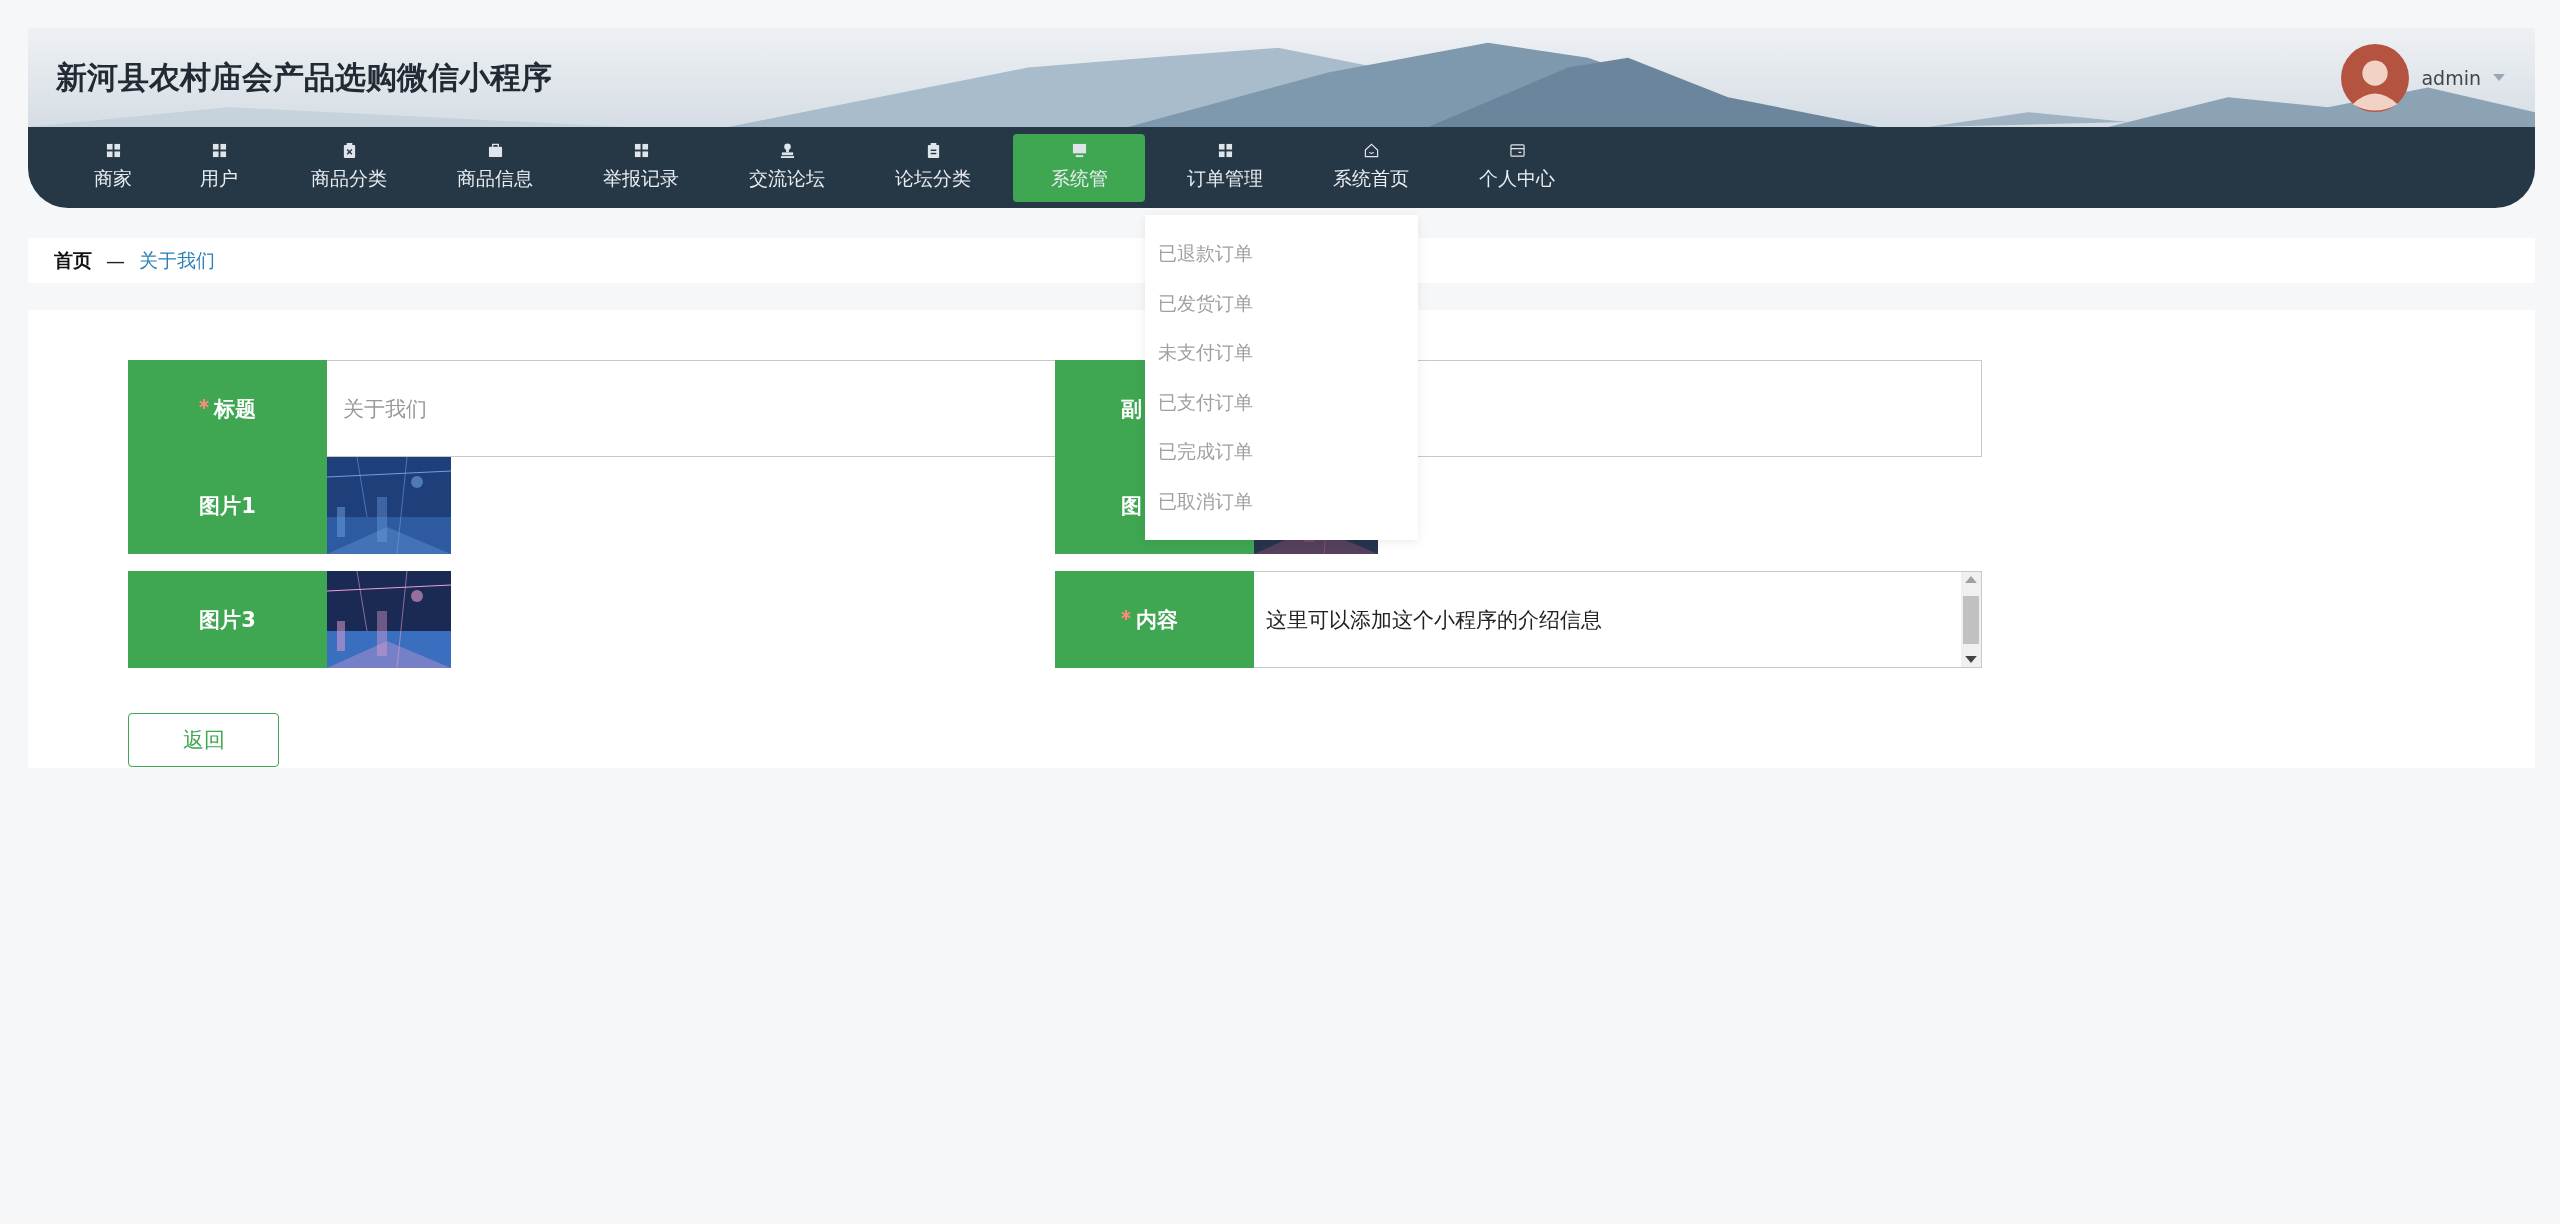 The height and width of the screenshot is (1224, 2560). Describe the element at coordinates (227, 505) in the screenshot. I see `field-label: 图片1` at that location.